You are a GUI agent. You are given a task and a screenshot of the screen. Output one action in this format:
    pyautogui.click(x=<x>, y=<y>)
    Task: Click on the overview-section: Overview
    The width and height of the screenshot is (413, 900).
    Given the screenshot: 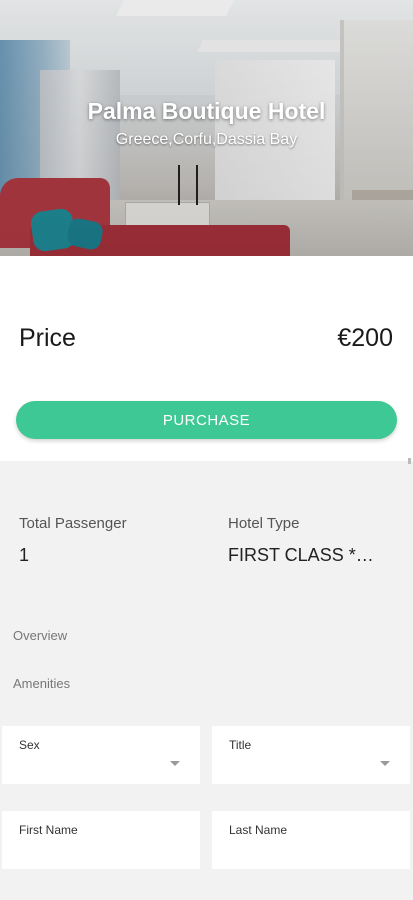 What is the action you would take?
    pyautogui.click(x=40, y=635)
    